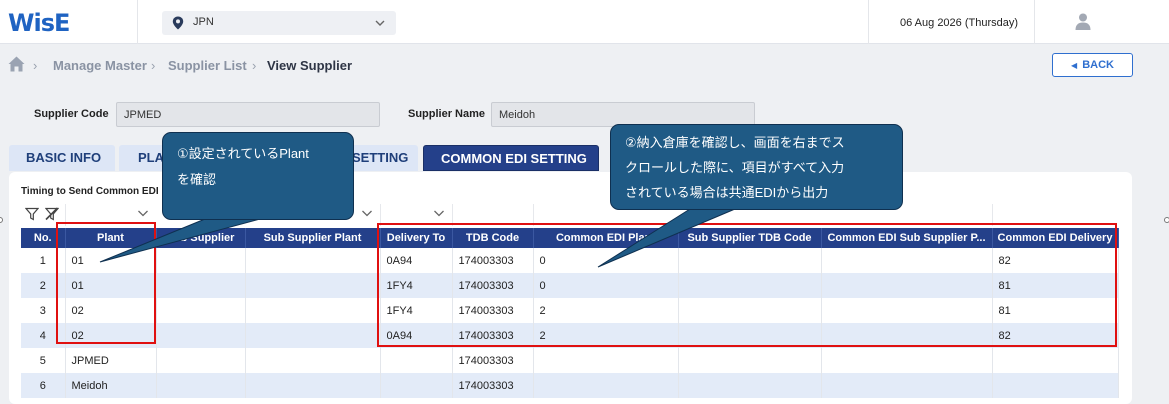 The width and height of the screenshot is (1169, 404). I want to click on tab-common-edi-setting: COMMON EDI SETTING, so click(511, 158).